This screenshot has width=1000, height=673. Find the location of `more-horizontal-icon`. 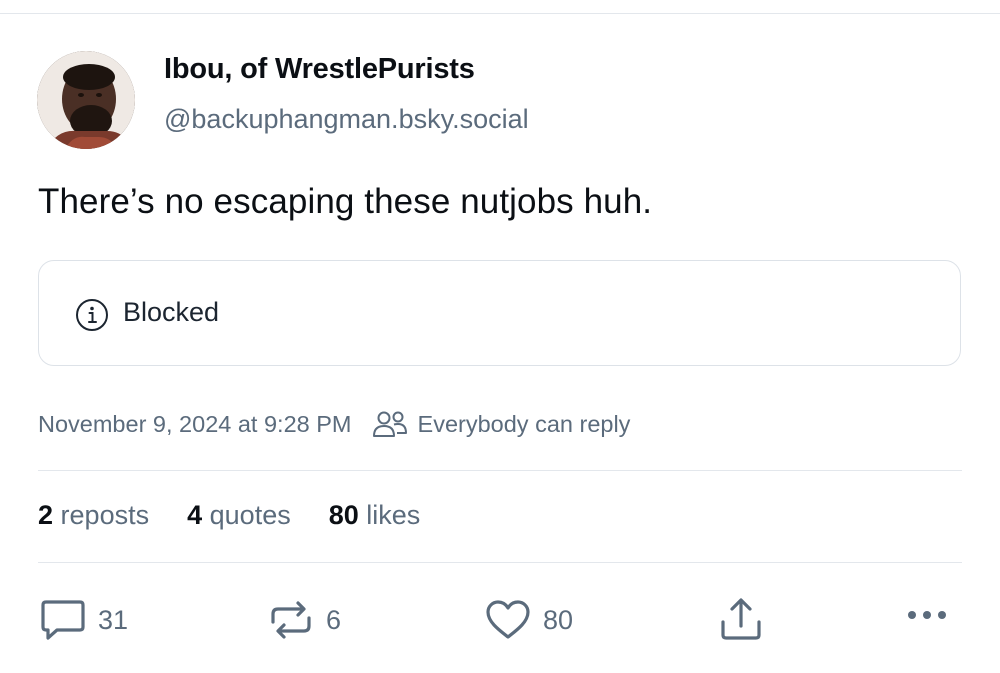

more-horizontal-icon is located at coordinates (927, 615).